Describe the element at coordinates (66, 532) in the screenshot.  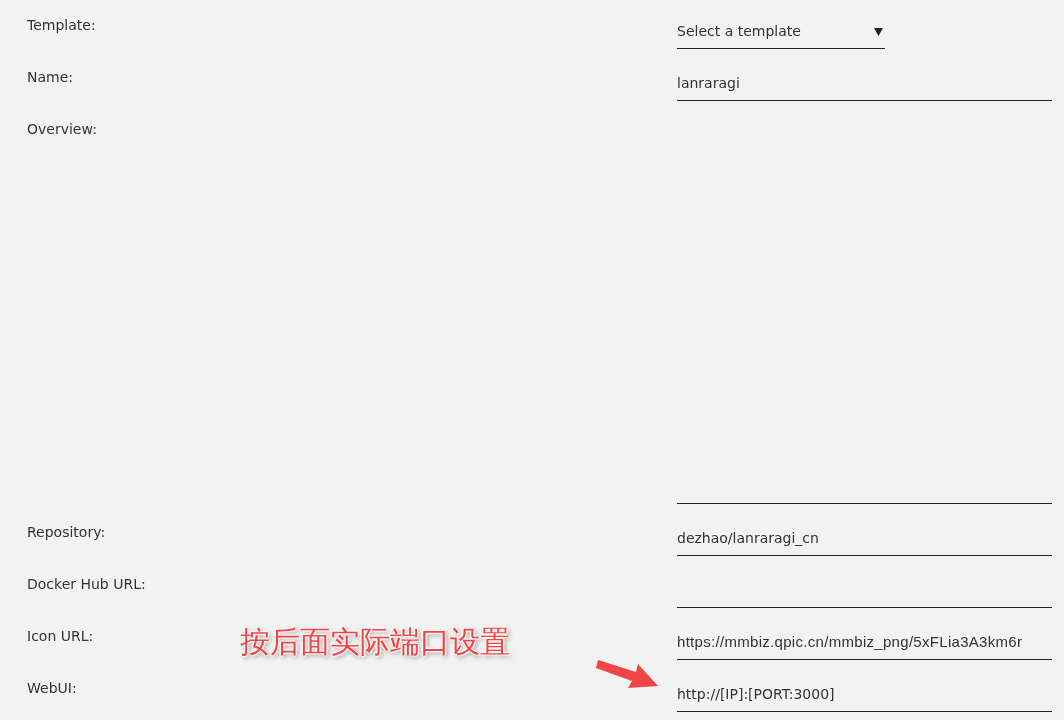
I see `field-label: Repository:` at that location.